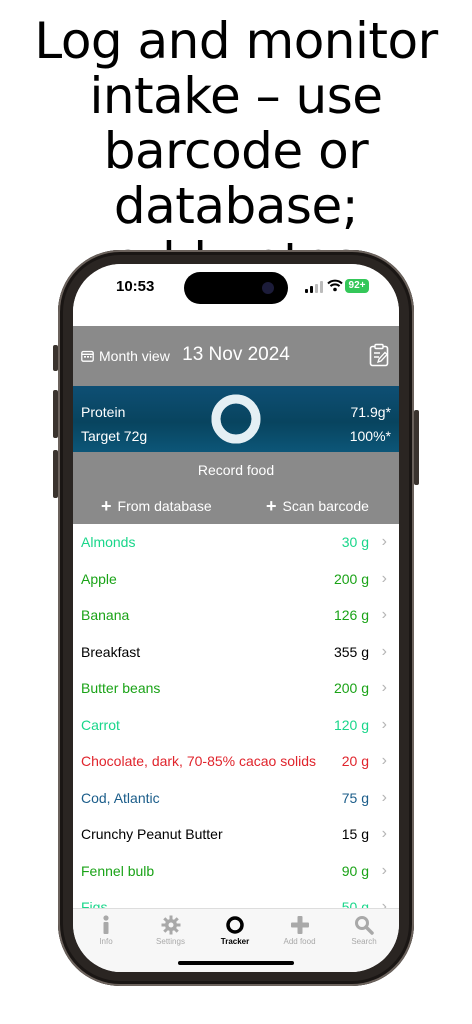 The width and height of the screenshot is (472, 1024). I want to click on tab-search: Search, so click(364, 929).